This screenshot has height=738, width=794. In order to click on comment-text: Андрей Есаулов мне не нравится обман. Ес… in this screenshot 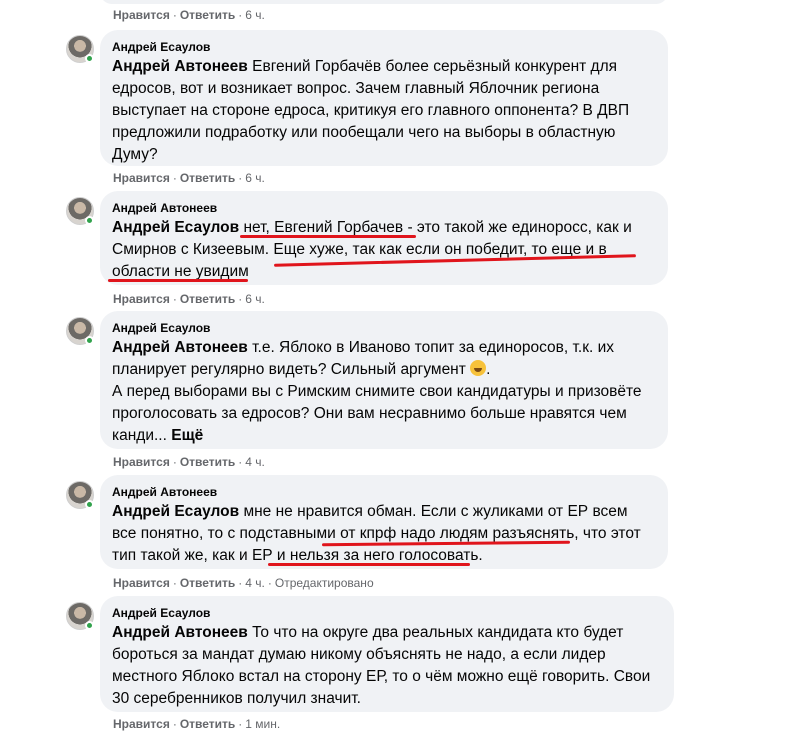, I will do `click(376, 533)`.